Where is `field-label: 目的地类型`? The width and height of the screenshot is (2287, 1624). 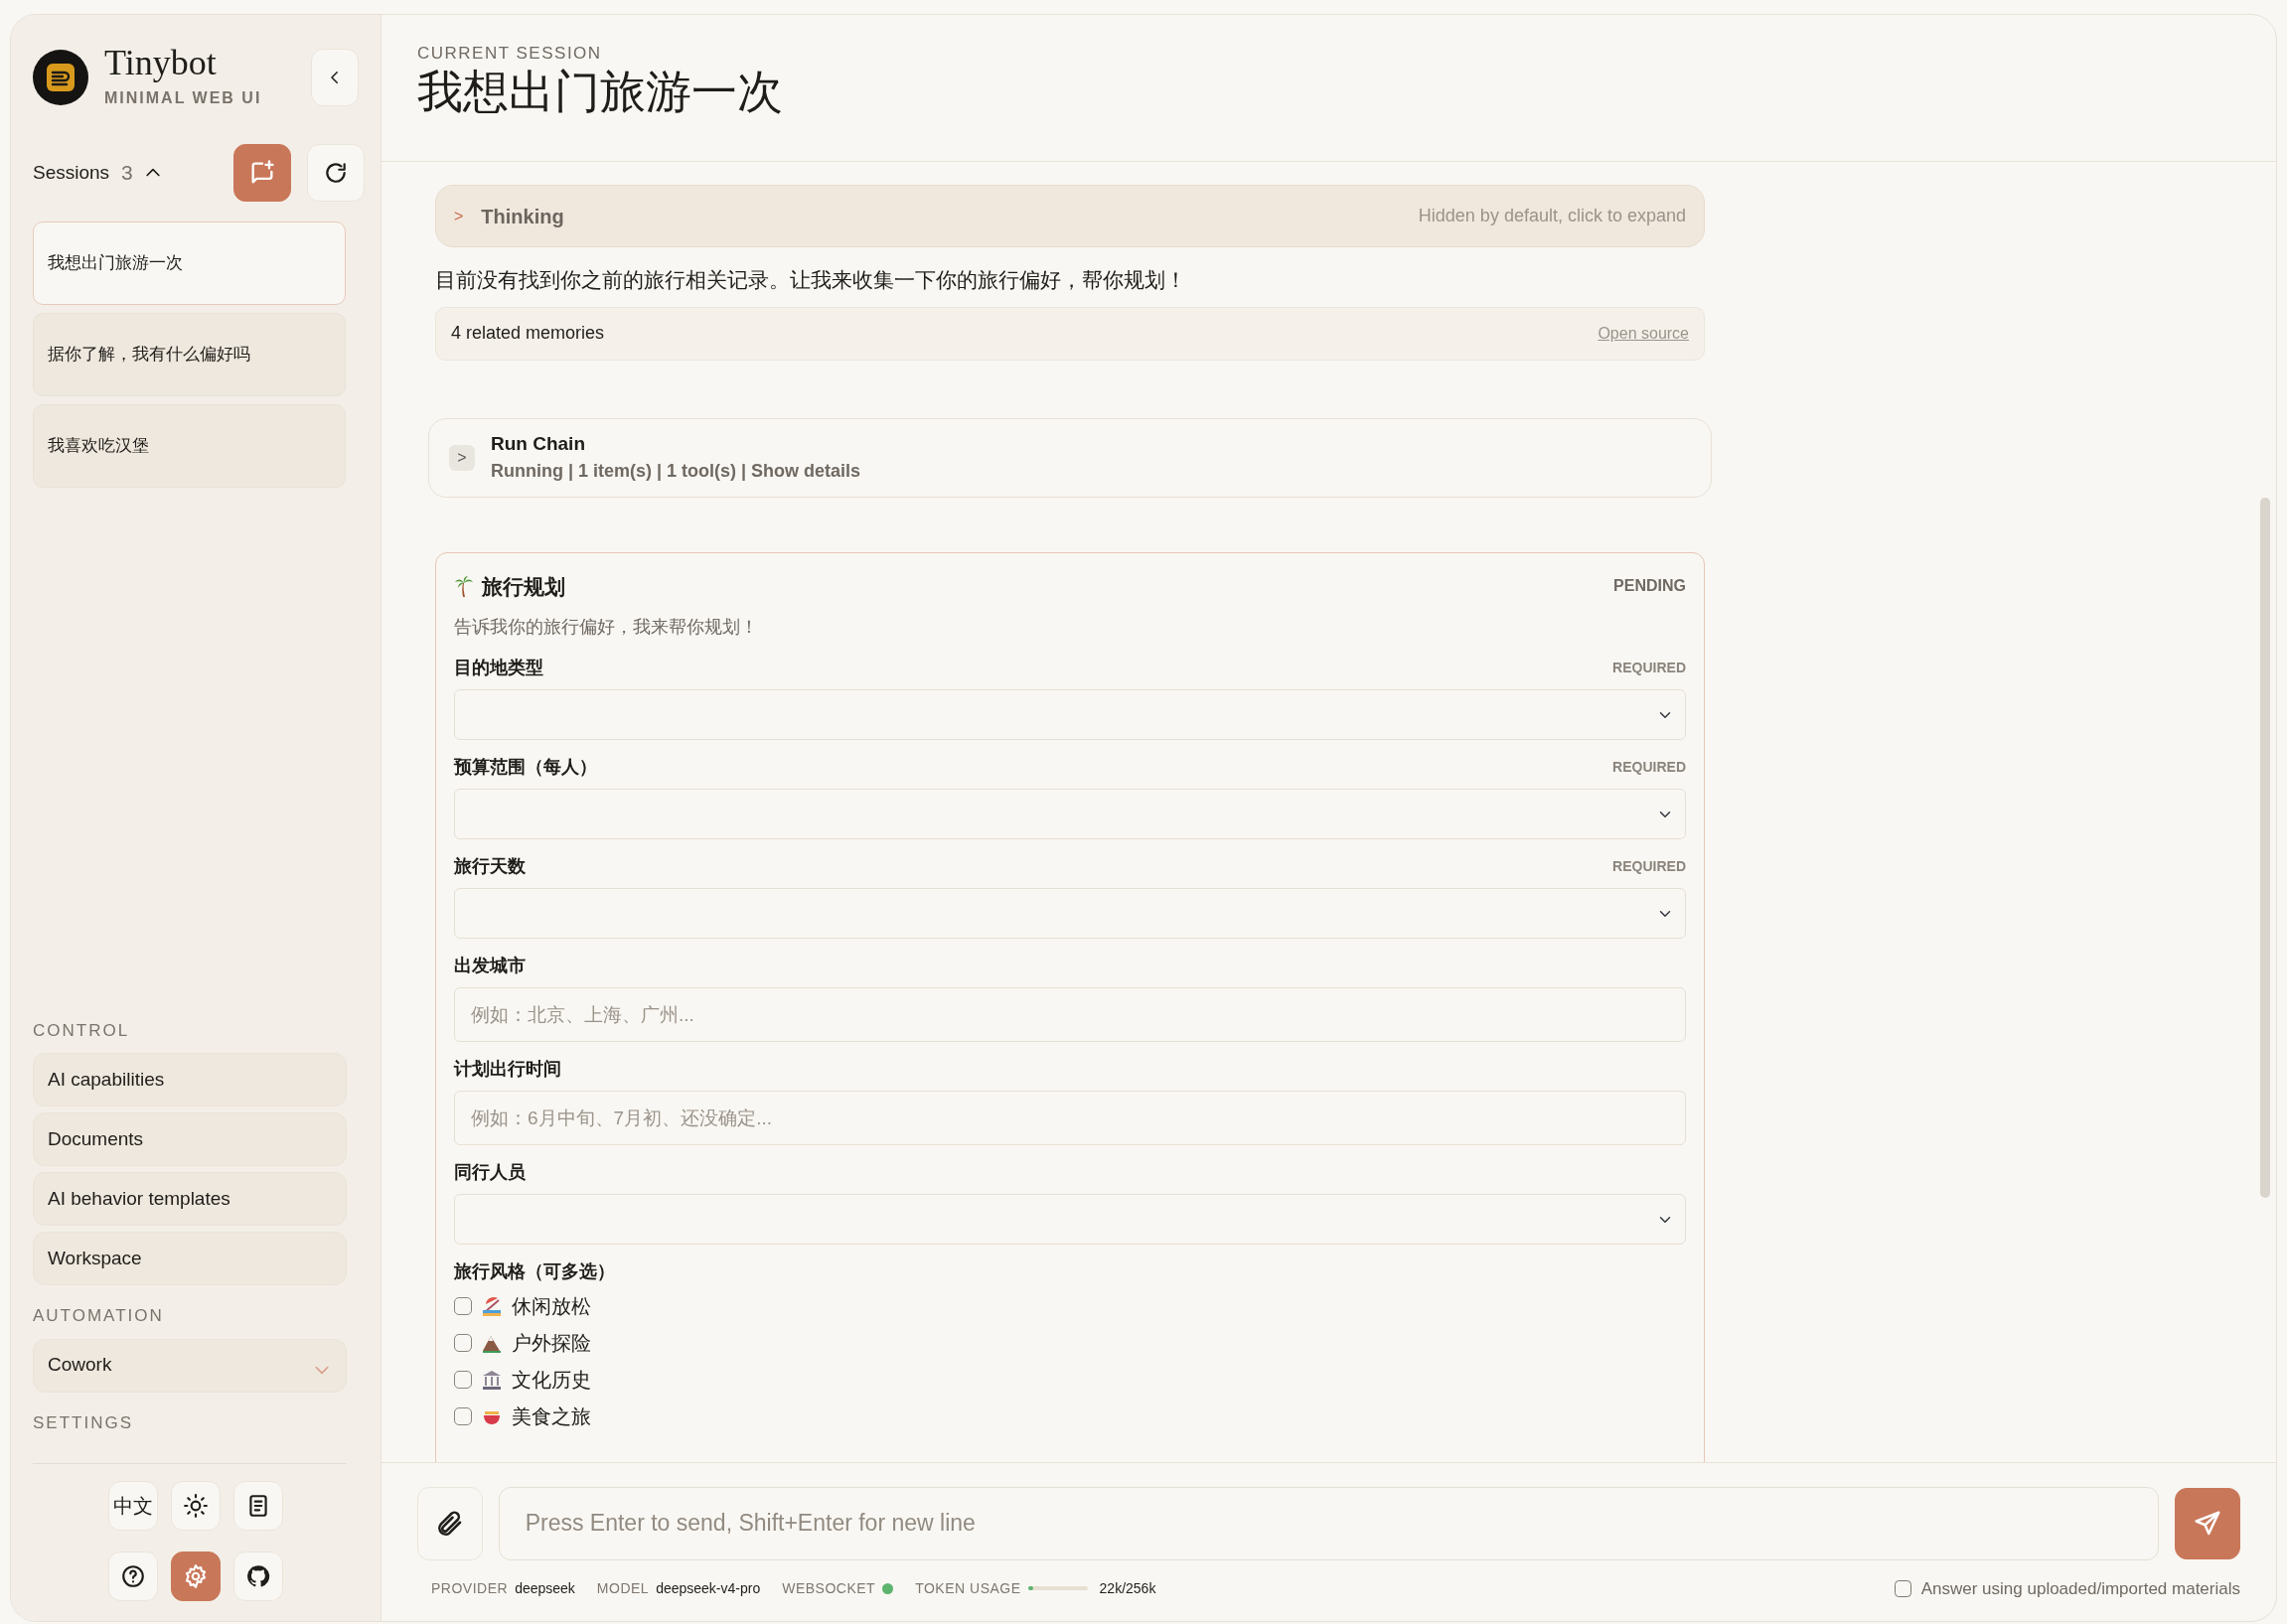 field-label: 目的地类型 is located at coordinates (498, 668).